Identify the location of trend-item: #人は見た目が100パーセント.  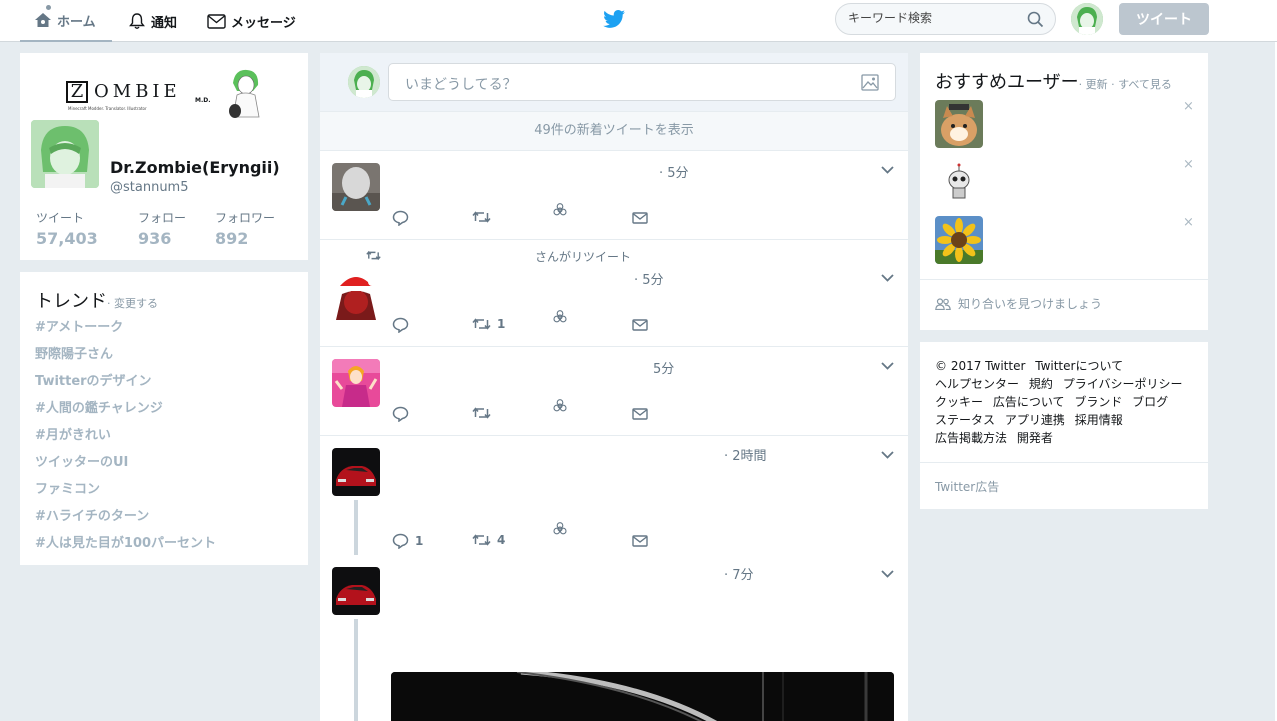
(125, 541).